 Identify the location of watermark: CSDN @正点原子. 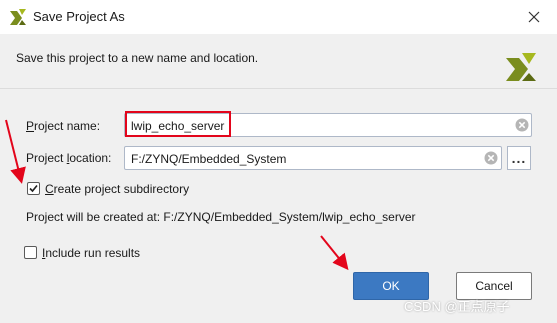
(457, 306).